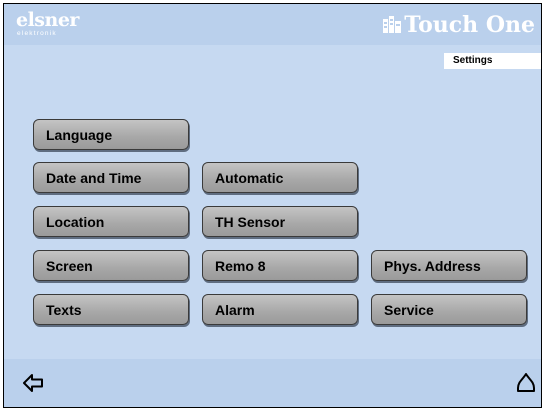 This screenshot has height=412, width=546. What do you see at coordinates (280, 309) in the screenshot?
I see `alarm-button: Alarm` at bounding box center [280, 309].